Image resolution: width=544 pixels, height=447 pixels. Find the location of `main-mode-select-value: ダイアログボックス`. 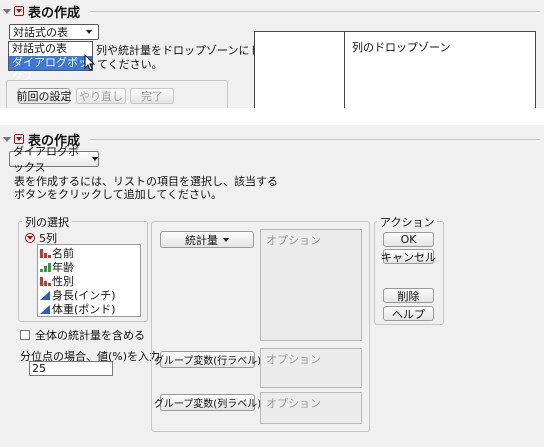

main-mode-select-value: ダイアログボックス is located at coordinates (46, 159).